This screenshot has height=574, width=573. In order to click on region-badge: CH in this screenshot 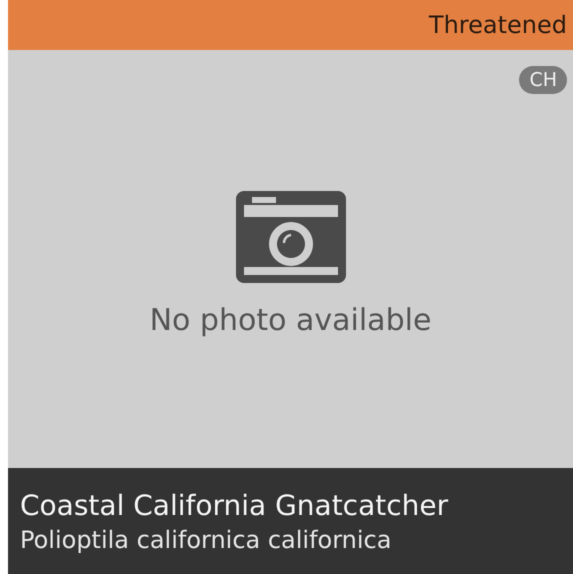, I will do `click(543, 80)`.